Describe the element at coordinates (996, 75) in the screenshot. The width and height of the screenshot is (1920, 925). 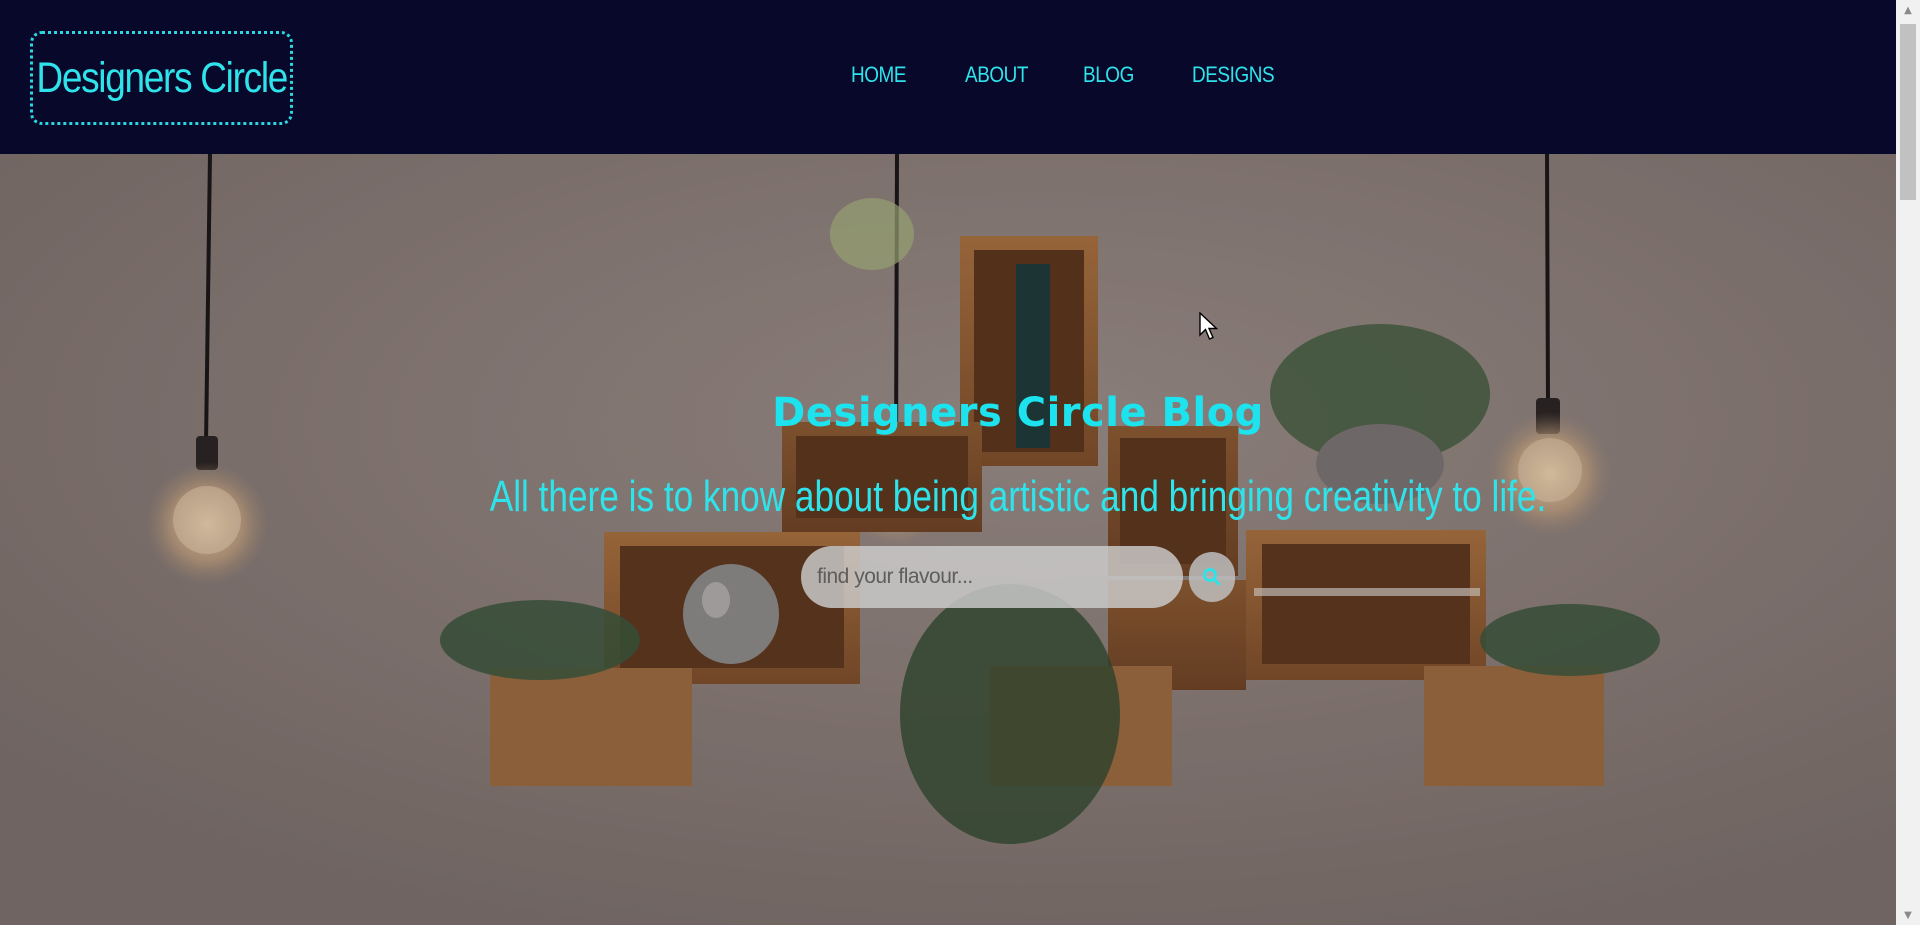
I see `nav-link-about: ABOUT` at that location.